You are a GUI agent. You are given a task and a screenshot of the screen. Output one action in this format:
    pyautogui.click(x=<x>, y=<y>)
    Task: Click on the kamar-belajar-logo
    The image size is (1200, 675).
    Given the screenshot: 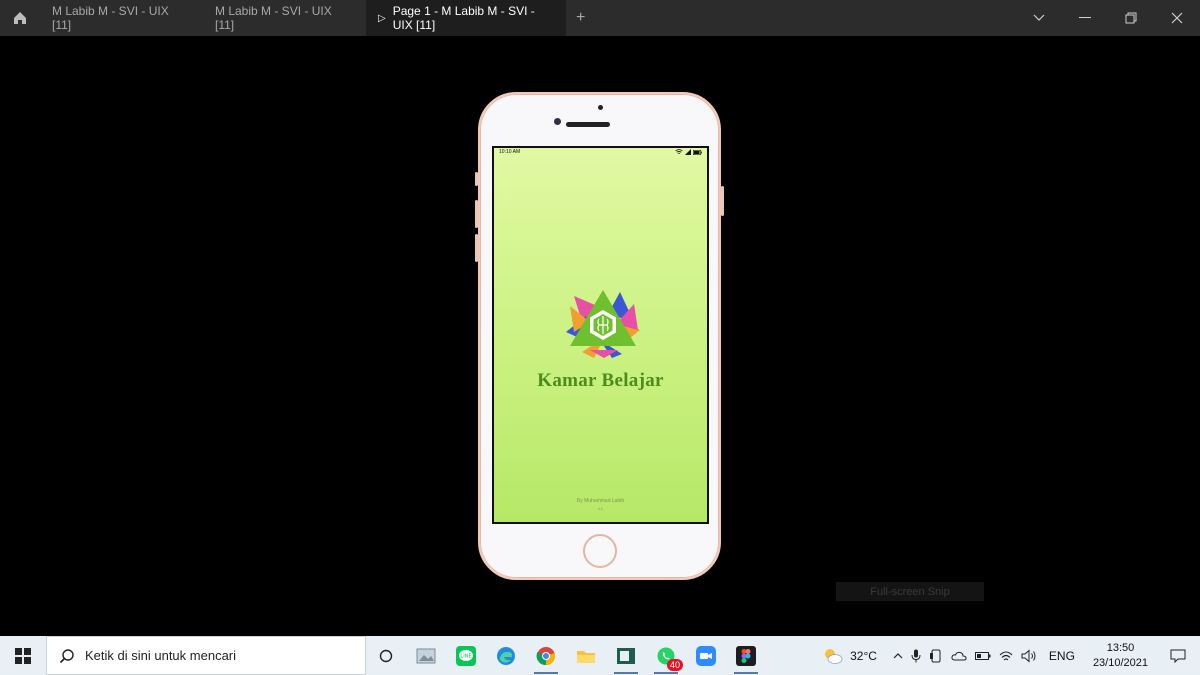 What is the action you would take?
    pyautogui.click(x=603, y=324)
    